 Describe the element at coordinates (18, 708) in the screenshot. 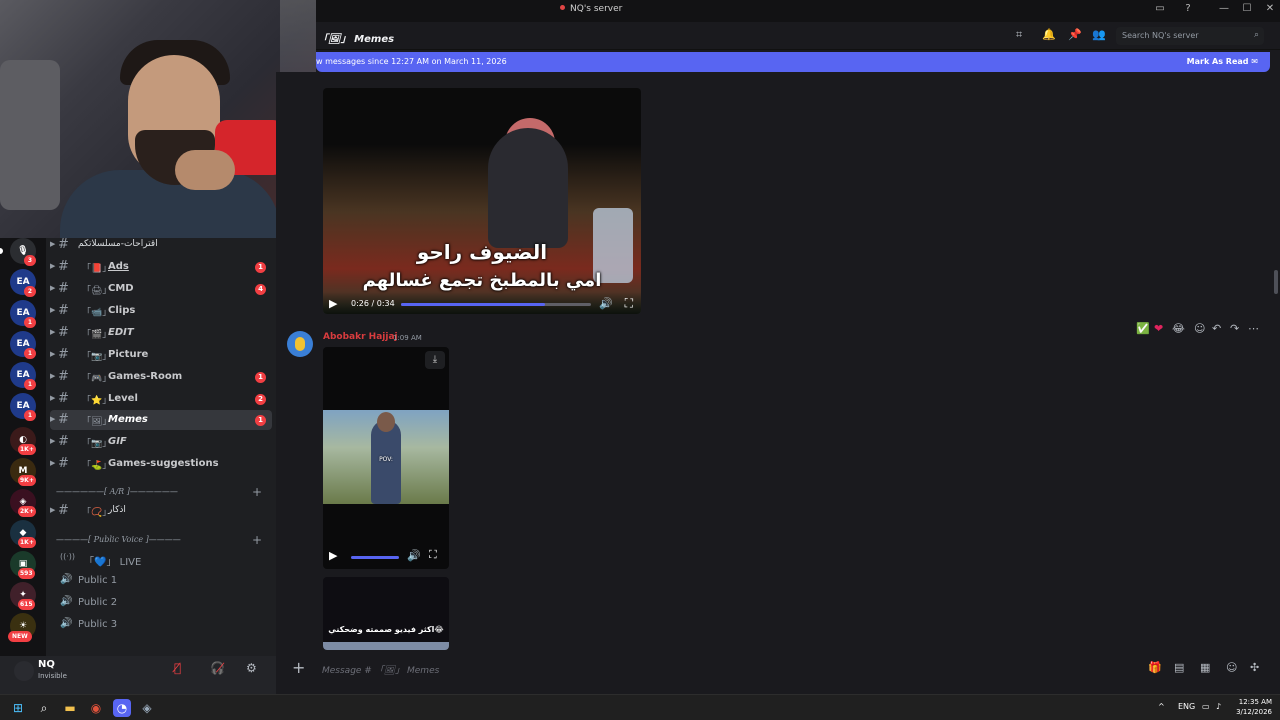

I see `windows-start-icon: ⊞` at that location.